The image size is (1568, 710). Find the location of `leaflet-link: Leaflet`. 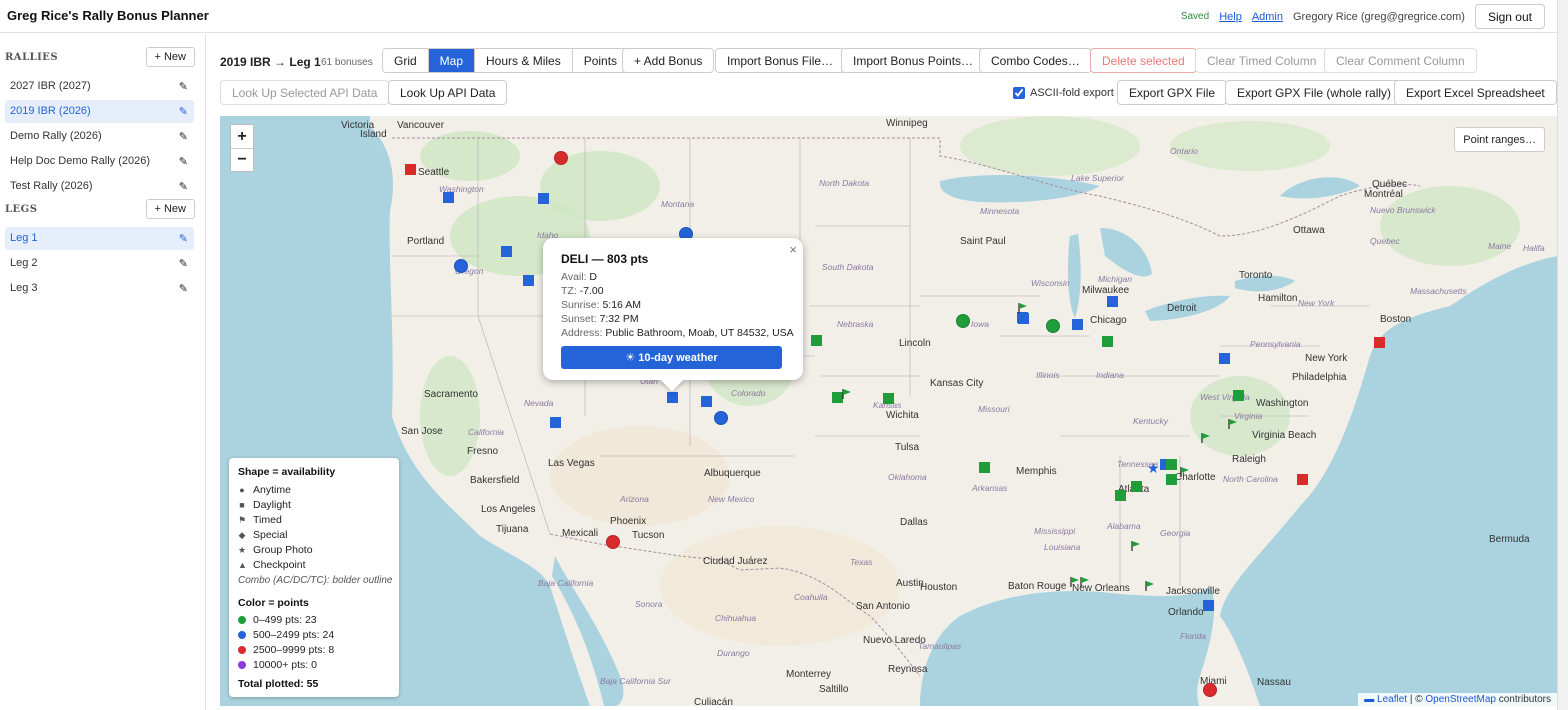

leaflet-link: Leaflet is located at coordinates (1392, 699).